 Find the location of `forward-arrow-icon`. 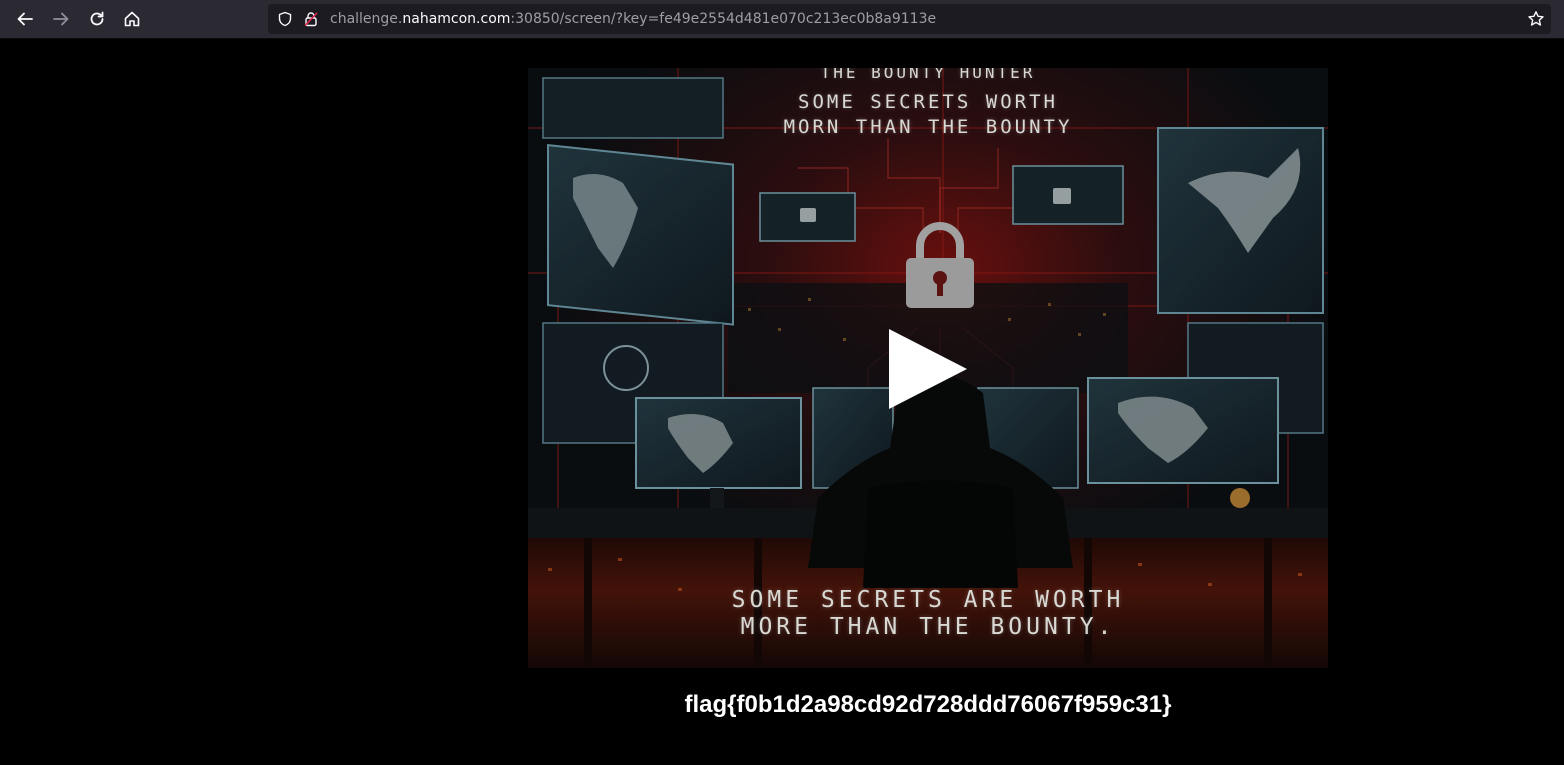

forward-arrow-icon is located at coordinates (61, 19).